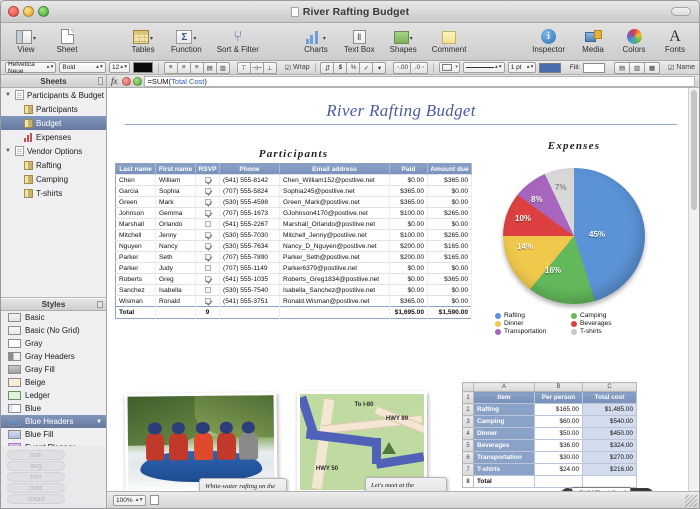 The width and height of the screenshot is (700, 509). I want to click on cell-last-name: Marshall, so click(135, 224).